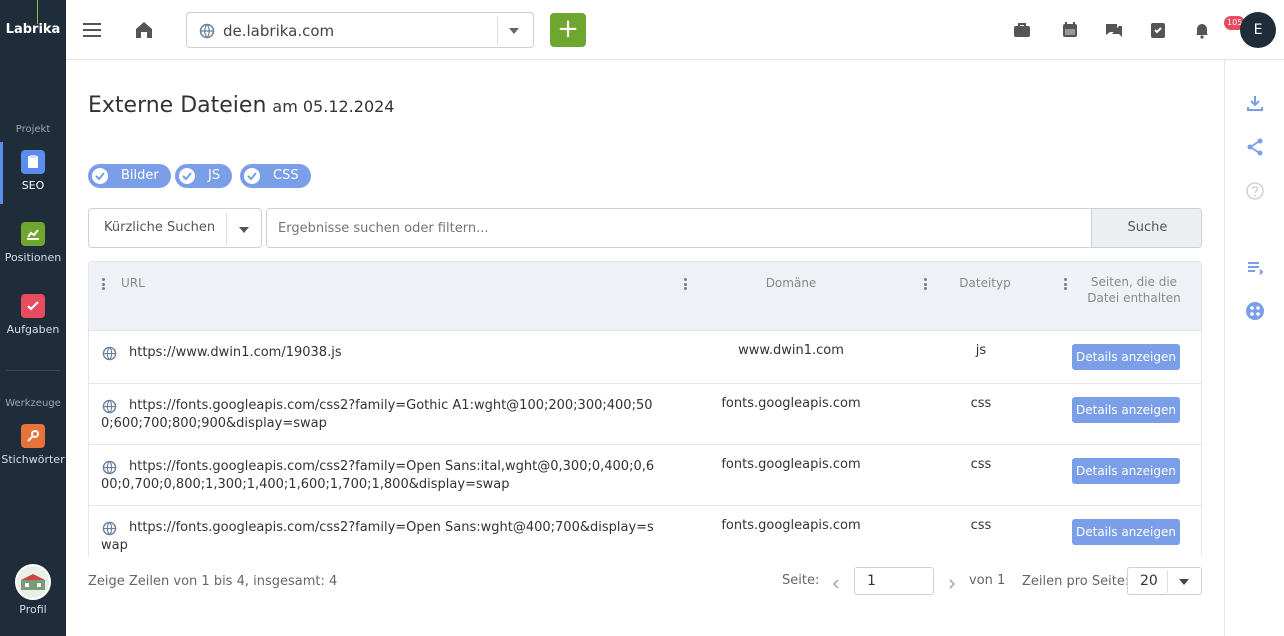  What do you see at coordinates (133, 283) in the screenshot?
I see `column-header-url: URL` at bounding box center [133, 283].